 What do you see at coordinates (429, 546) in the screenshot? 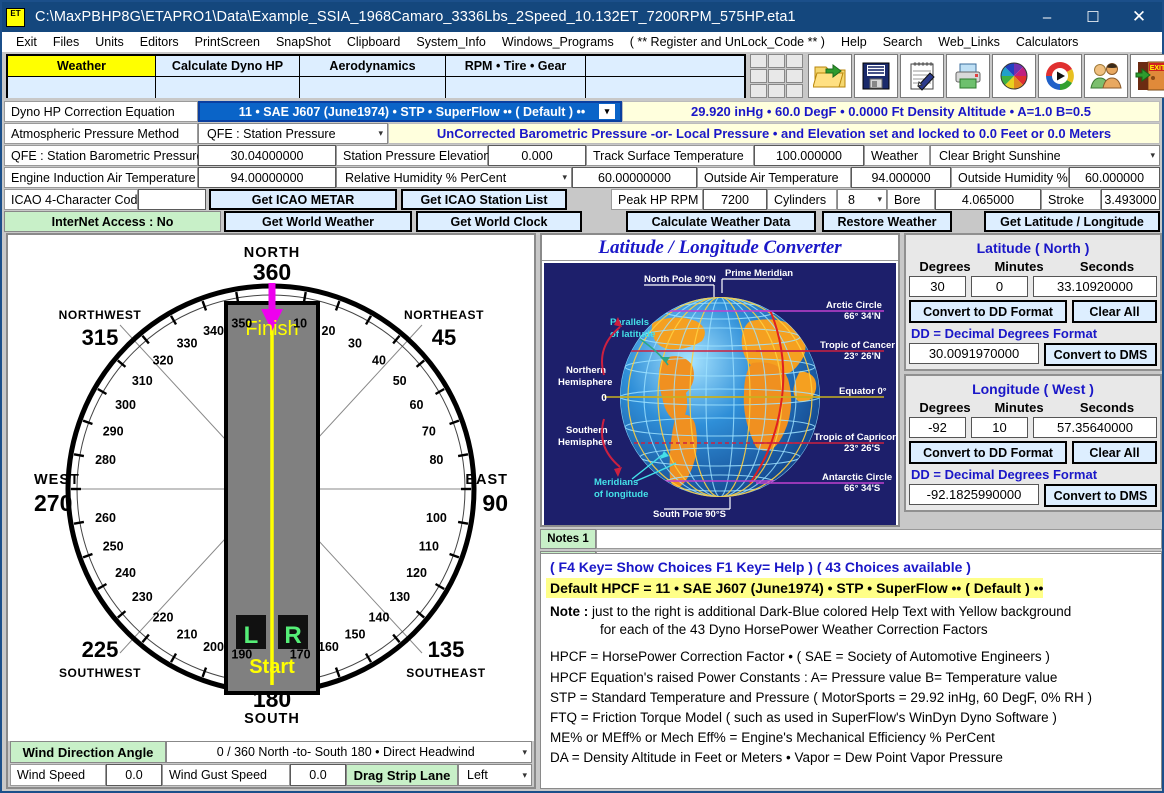
I see `compass-degree-label: 110` at bounding box center [429, 546].